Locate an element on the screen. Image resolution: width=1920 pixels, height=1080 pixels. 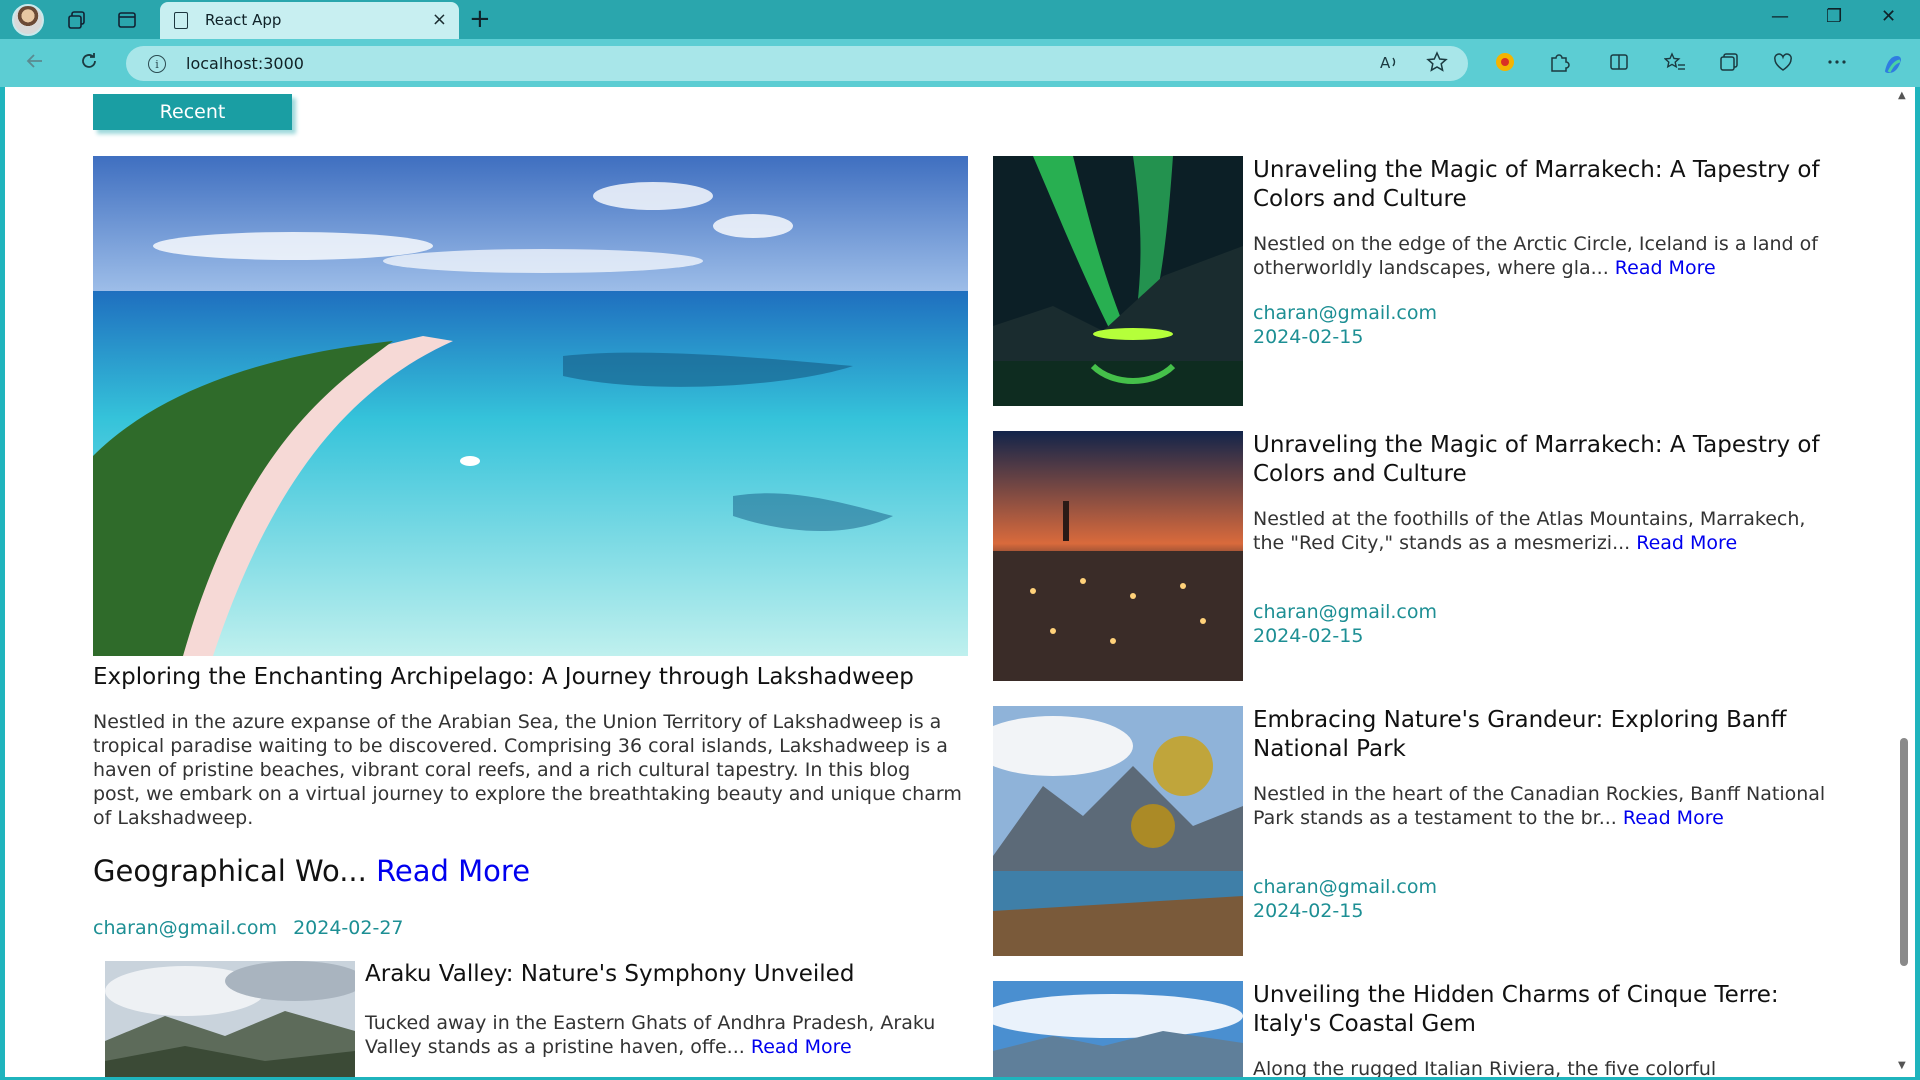
svg-text: A is located at coordinates (1385, 63).